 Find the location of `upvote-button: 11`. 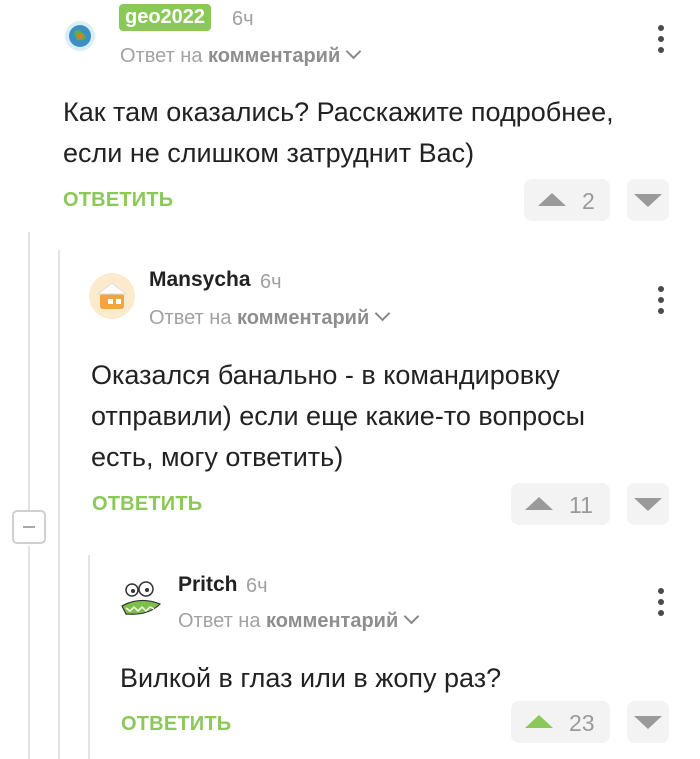

upvote-button: 11 is located at coordinates (560, 504).